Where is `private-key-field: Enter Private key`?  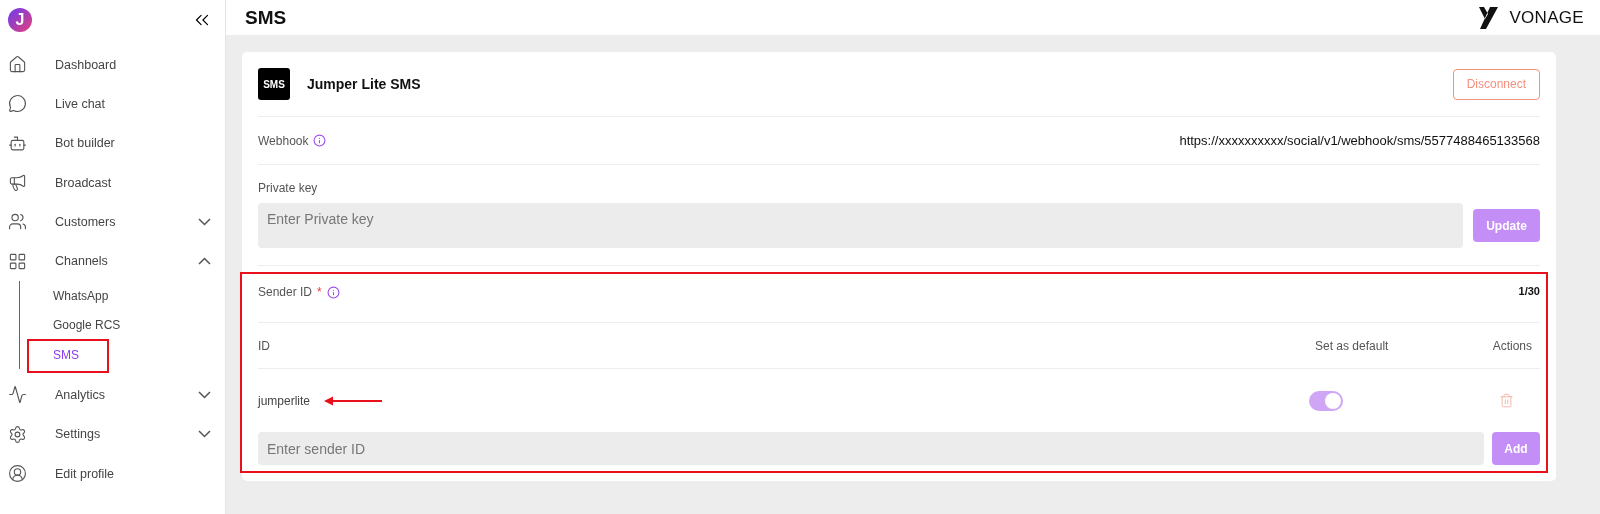 private-key-field: Enter Private key is located at coordinates (860, 225).